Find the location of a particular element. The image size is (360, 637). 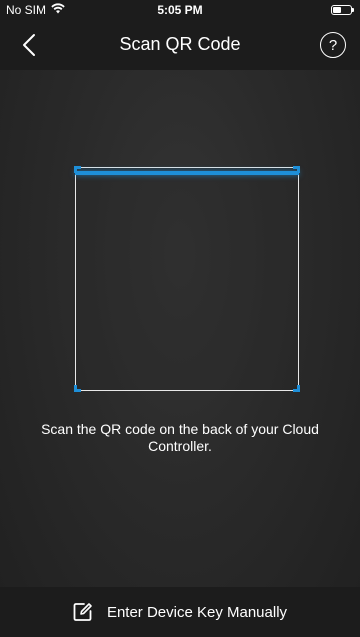

back-button is located at coordinates (29, 45).